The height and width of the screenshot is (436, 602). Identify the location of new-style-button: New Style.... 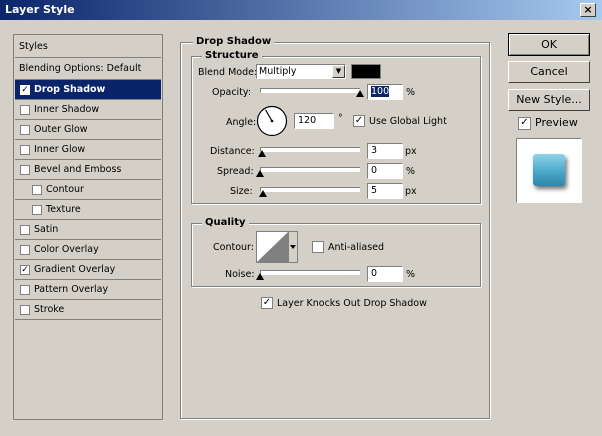
(549, 100).